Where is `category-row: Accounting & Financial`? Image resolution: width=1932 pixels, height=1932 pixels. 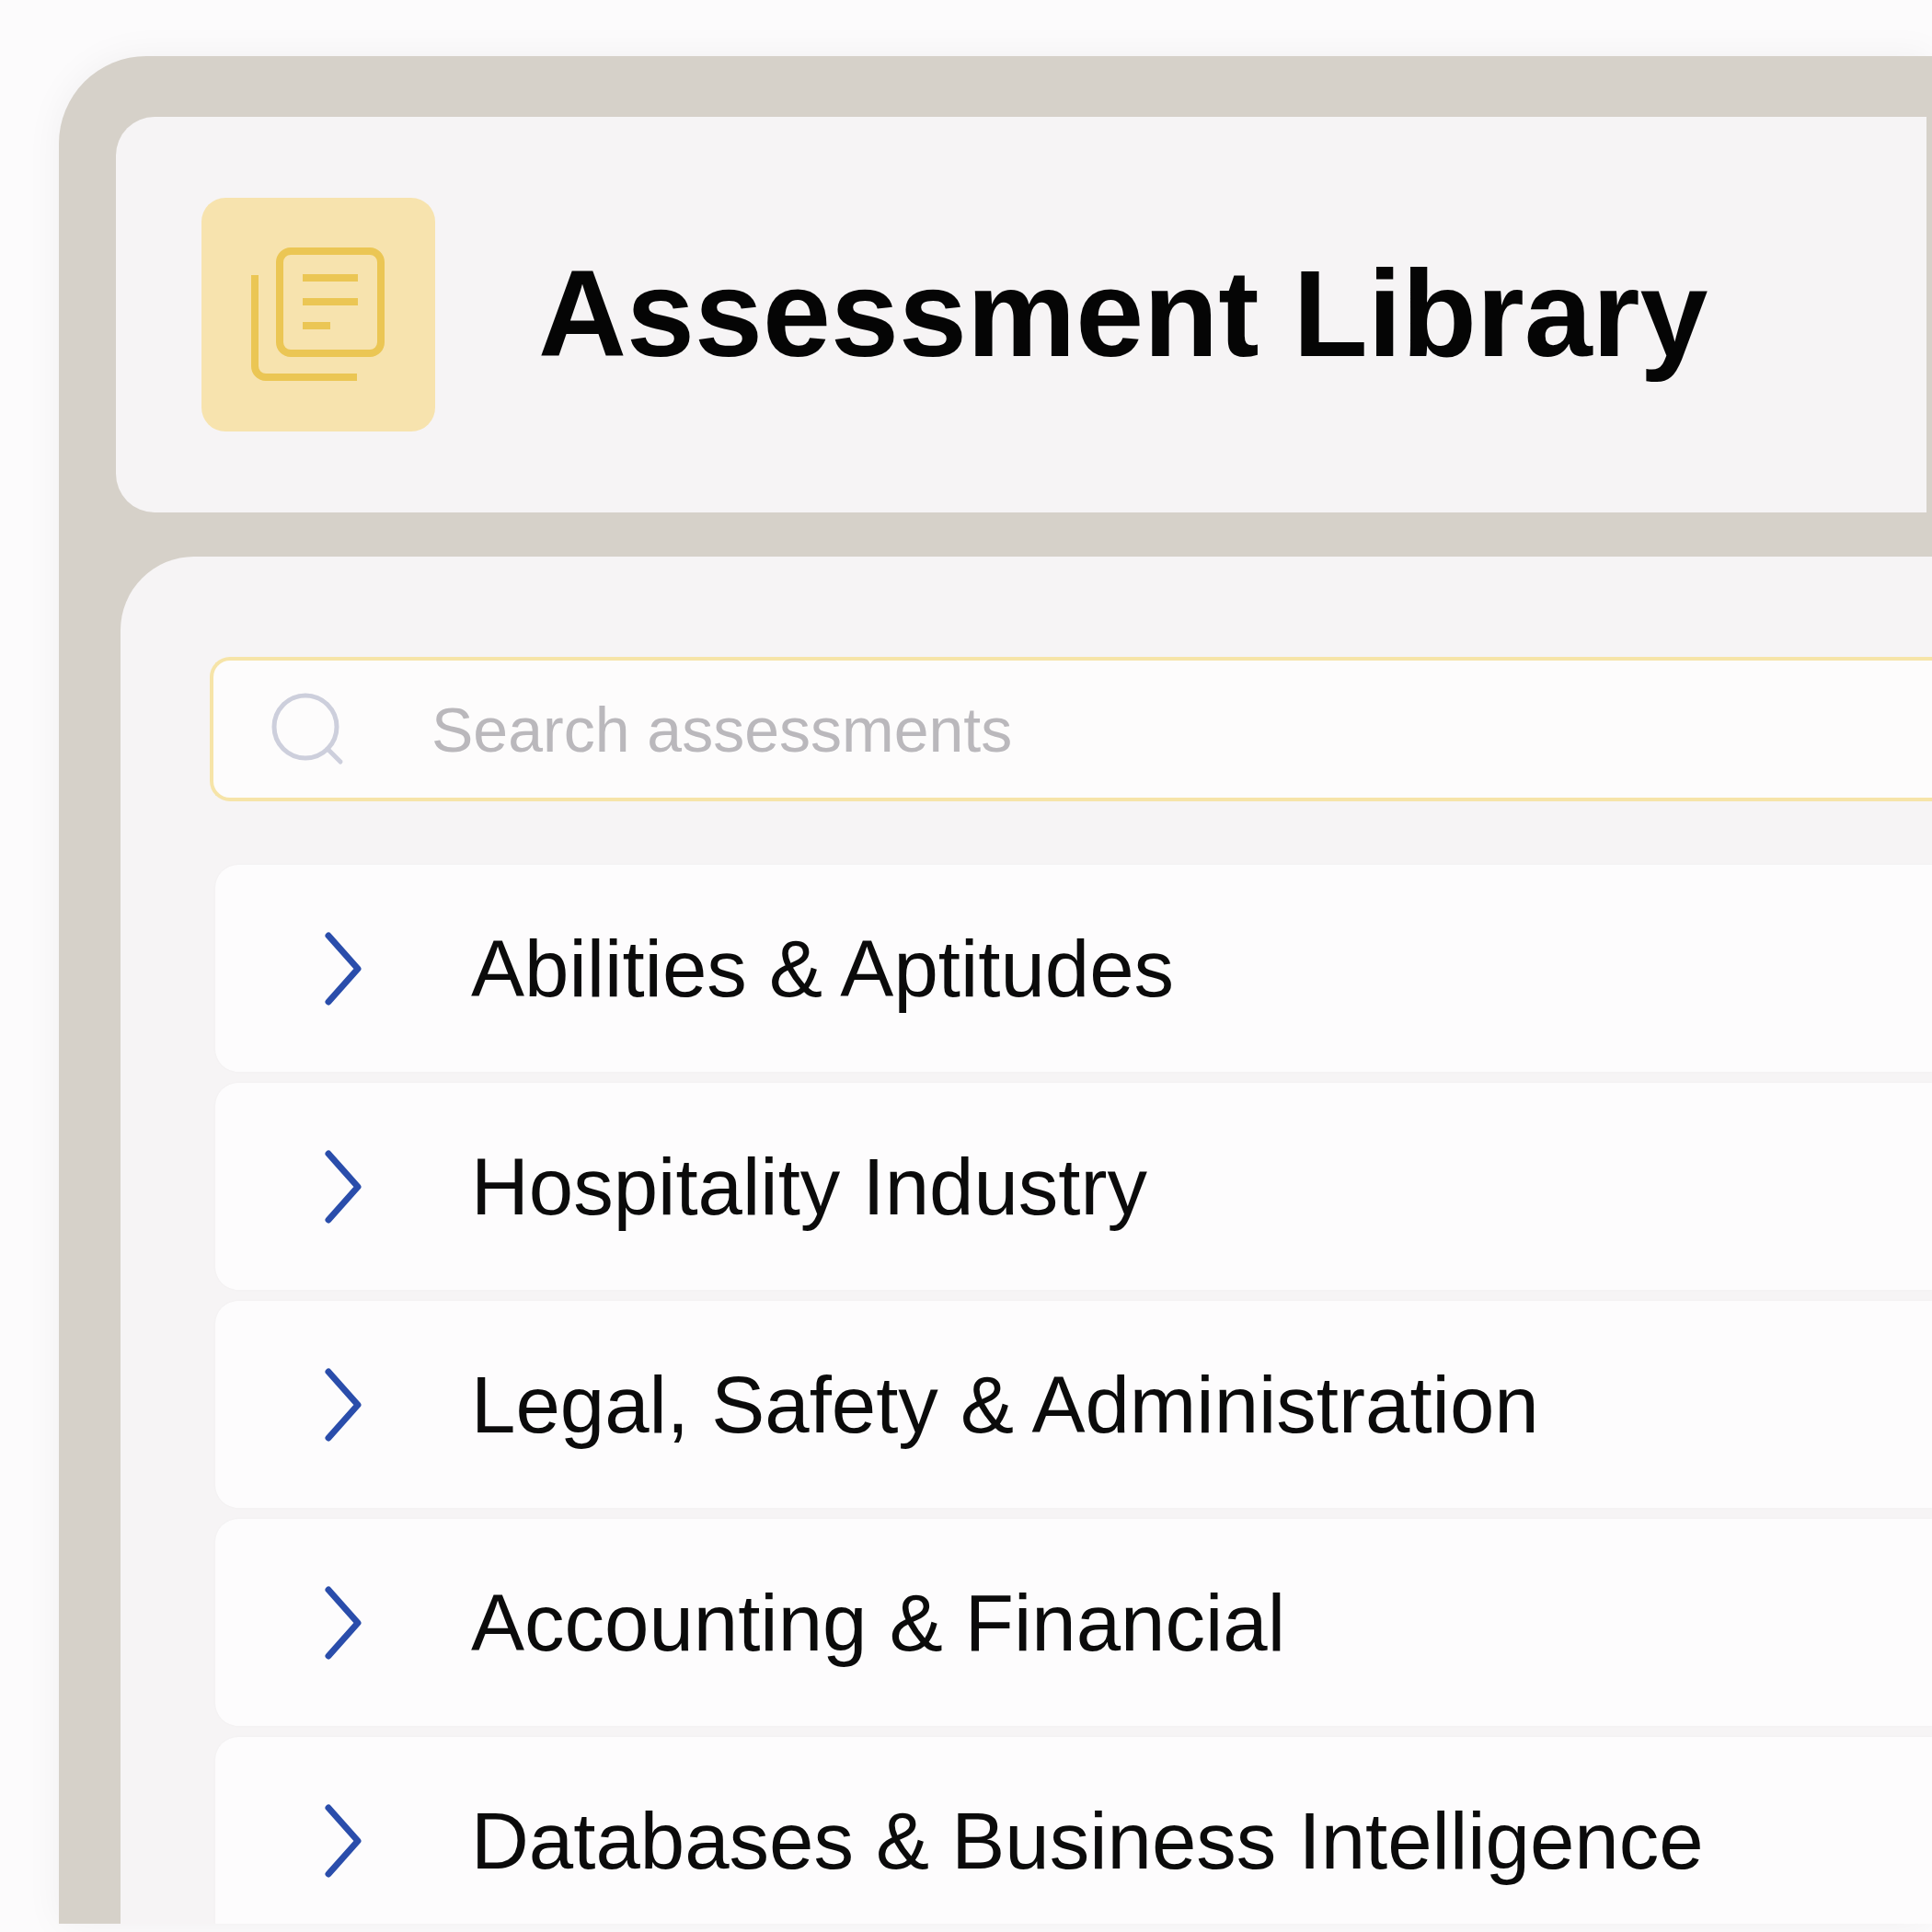
category-row: Accounting & Financial is located at coordinates (1073, 1622).